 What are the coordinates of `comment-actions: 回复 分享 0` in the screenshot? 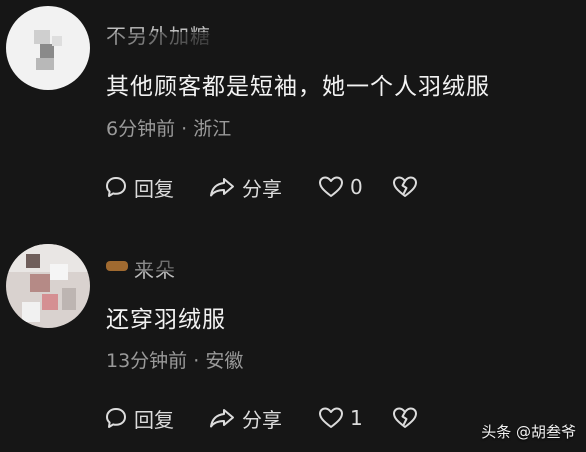 It's located at (269, 187).